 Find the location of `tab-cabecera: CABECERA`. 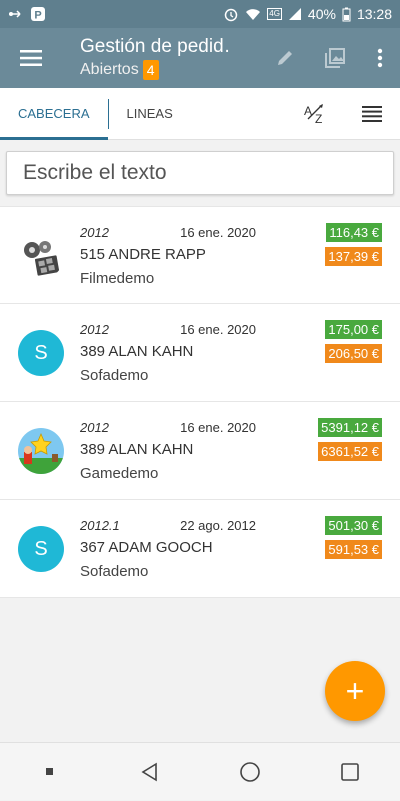

tab-cabecera: CABECERA is located at coordinates (54, 114).